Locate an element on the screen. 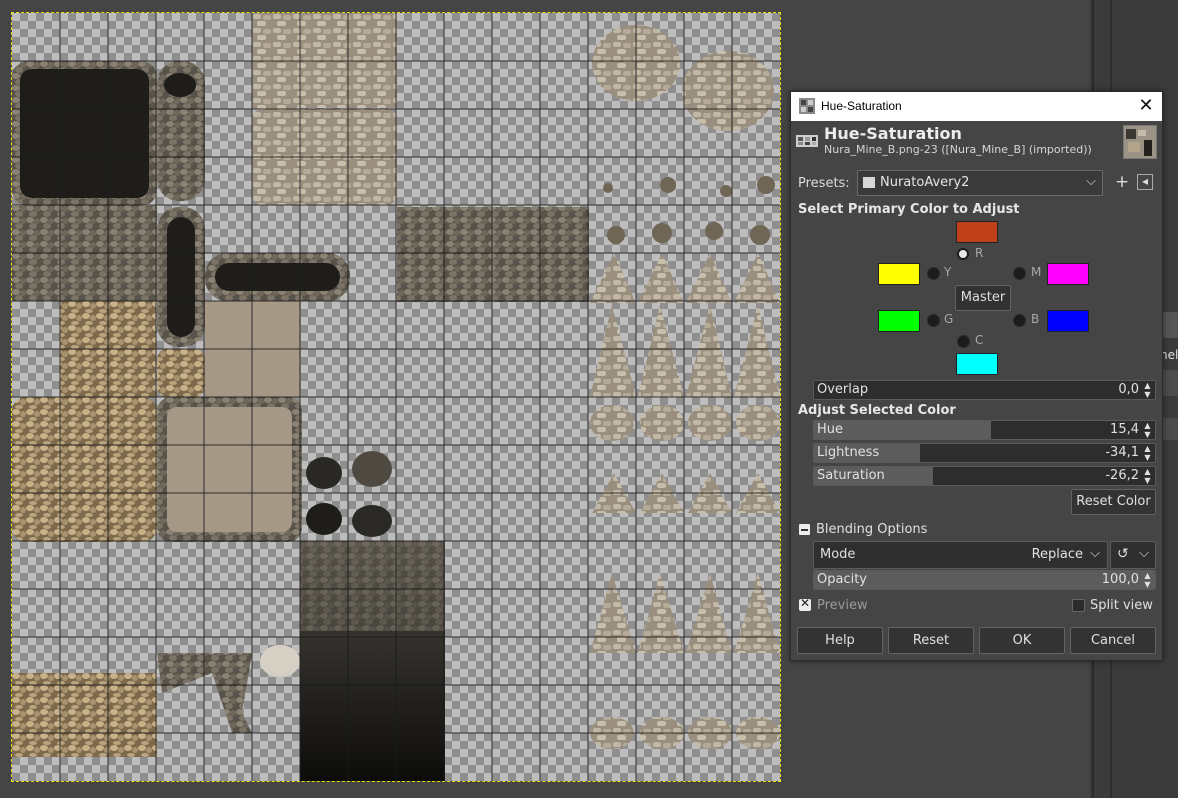  window-title: Hue-Saturation is located at coordinates (861, 106).